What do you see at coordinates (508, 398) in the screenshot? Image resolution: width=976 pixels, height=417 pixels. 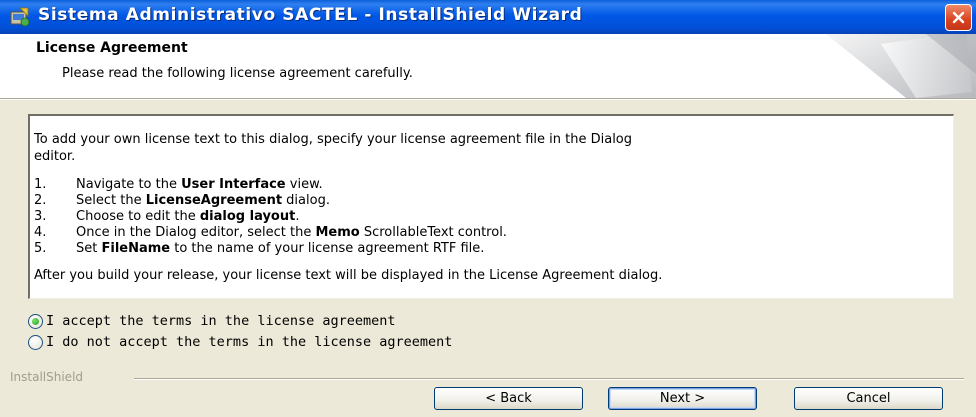 I see `back-button: < Back` at bounding box center [508, 398].